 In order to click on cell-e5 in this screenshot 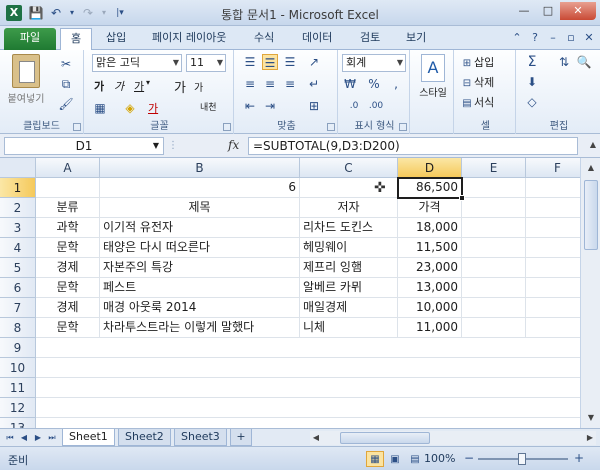, I will do `click(494, 268)`.